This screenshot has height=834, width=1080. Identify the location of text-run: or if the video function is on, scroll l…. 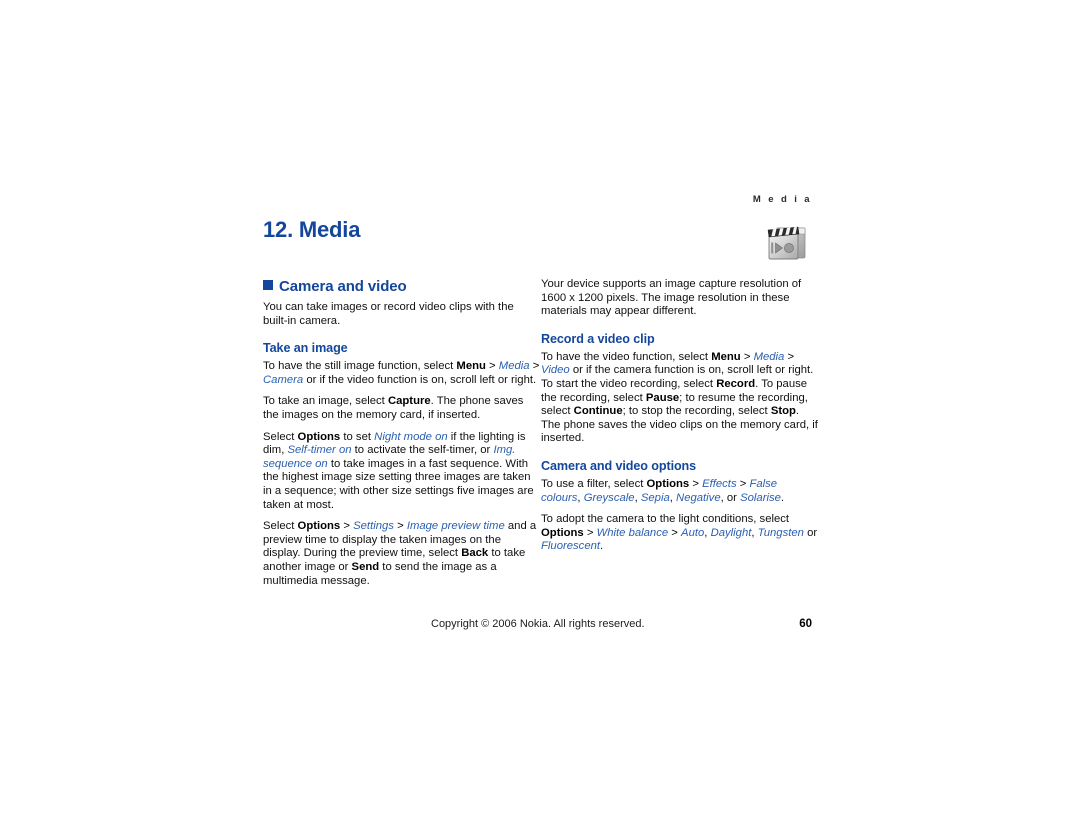
(420, 379).